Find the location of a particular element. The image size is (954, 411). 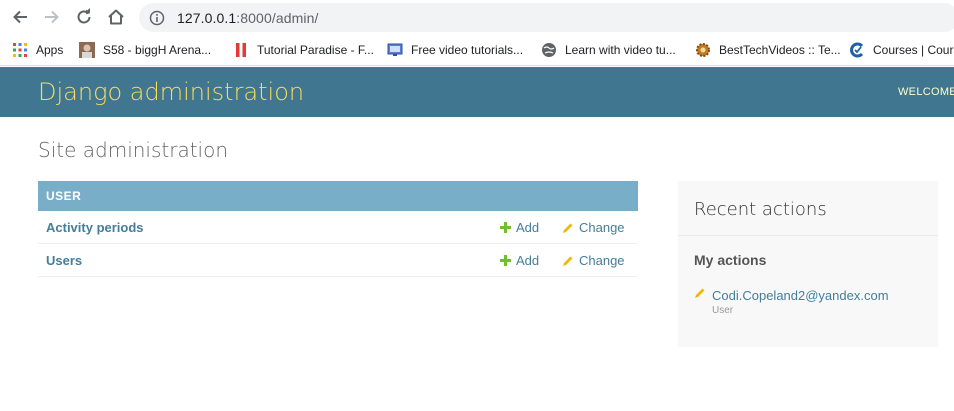

bookmark-label: Courses | Cours is located at coordinates (913, 50).